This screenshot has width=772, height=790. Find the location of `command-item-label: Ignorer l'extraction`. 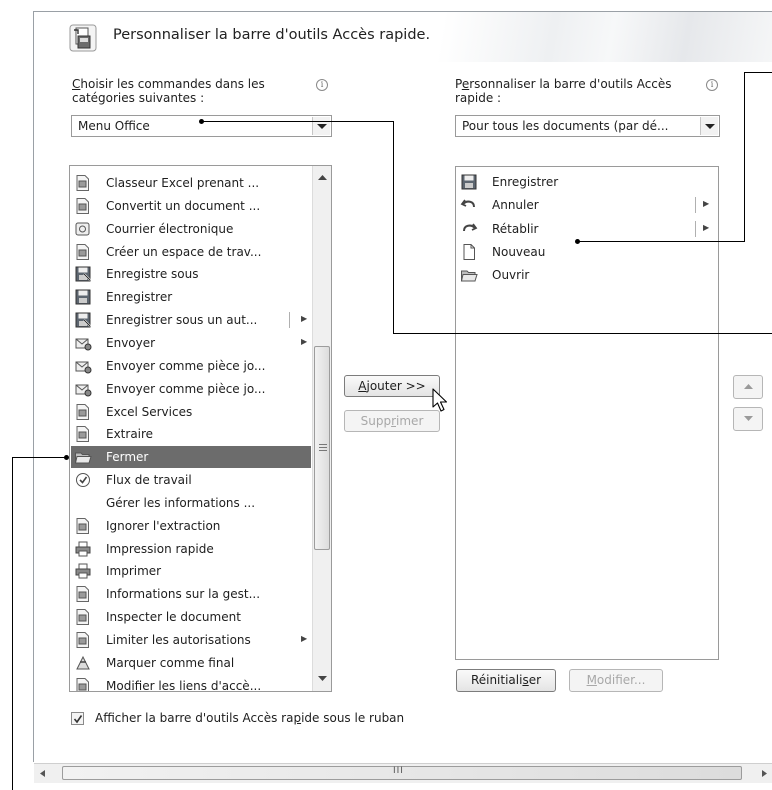

command-item-label: Ignorer l'extraction is located at coordinates (163, 525).